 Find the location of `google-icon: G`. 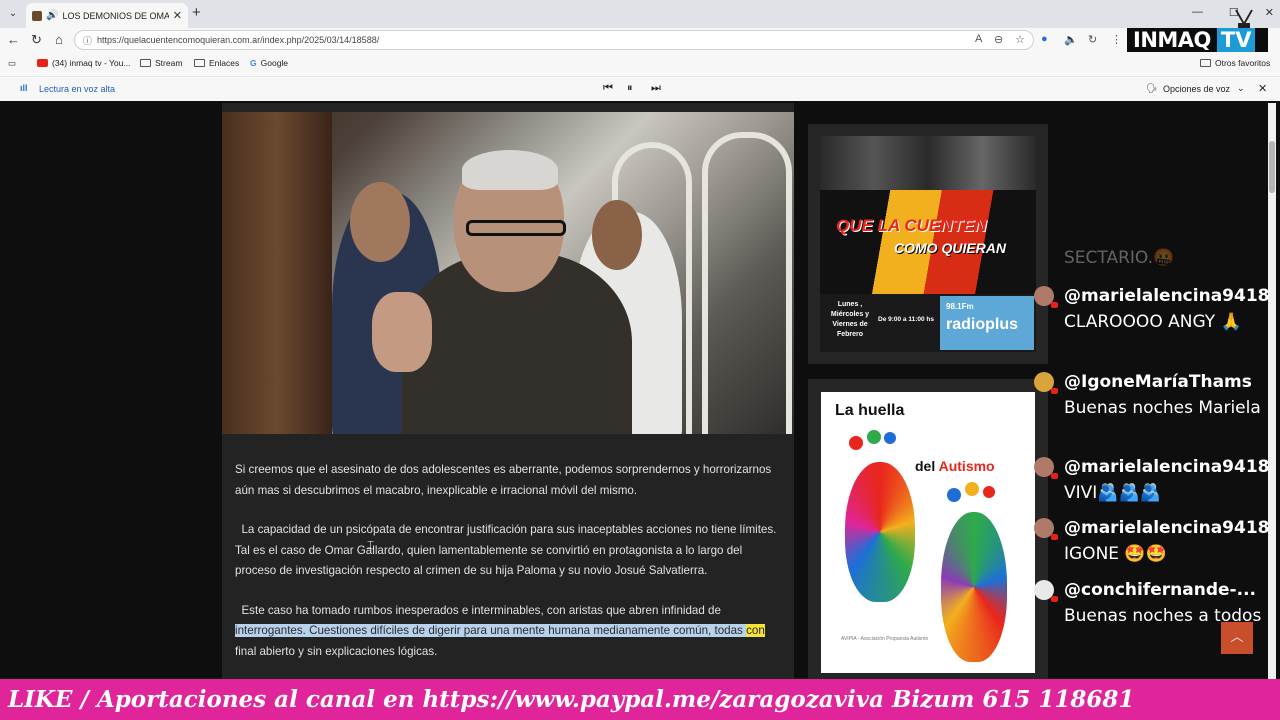

google-icon: G is located at coordinates (253, 63).